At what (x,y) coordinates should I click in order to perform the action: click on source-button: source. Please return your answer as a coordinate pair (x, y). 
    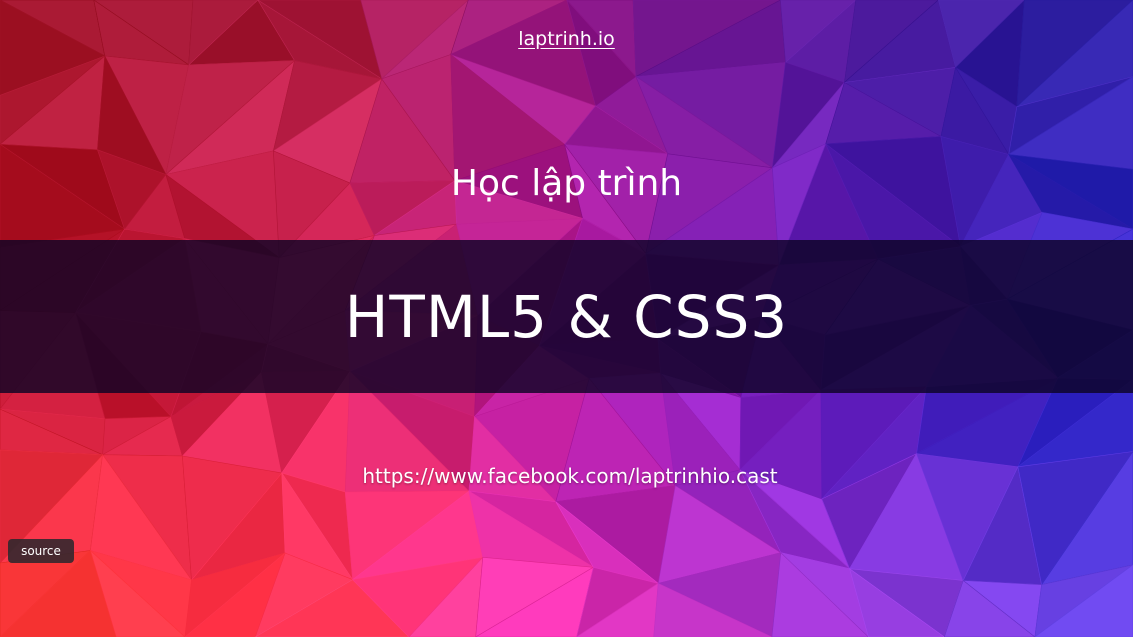
    Looking at the image, I should click on (41, 551).